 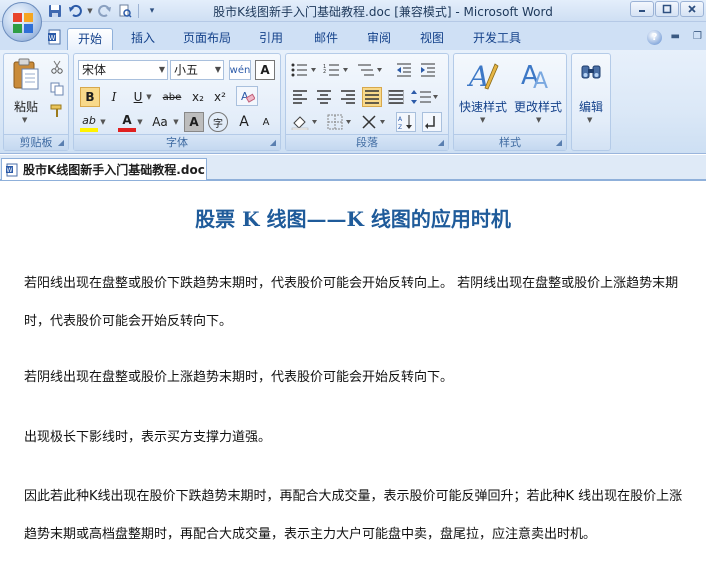 What do you see at coordinates (198, 97) in the screenshot?
I see `subscript-button: x₂` at bounding box center [198, 97].